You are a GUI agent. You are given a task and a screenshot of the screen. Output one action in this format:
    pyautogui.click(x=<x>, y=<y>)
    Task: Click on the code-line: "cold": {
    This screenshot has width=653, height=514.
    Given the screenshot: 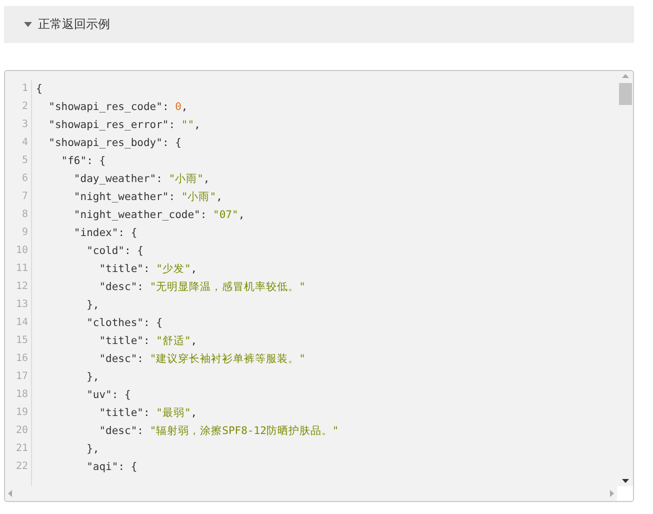 What is the action you would take?
    pyautogui.click(x=115, y=251)
    